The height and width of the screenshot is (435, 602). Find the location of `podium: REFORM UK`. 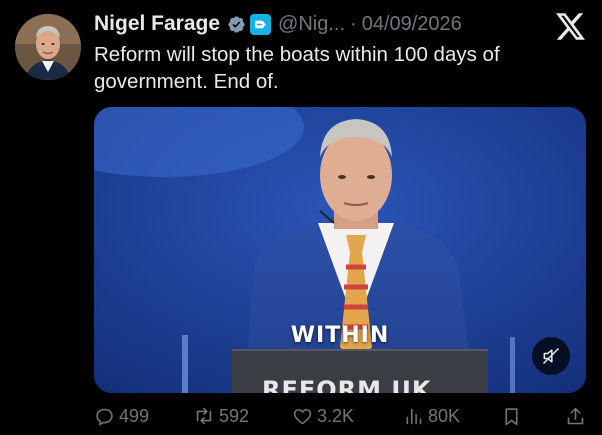

podium: REFORM UK is located at coordinates (360, 371).